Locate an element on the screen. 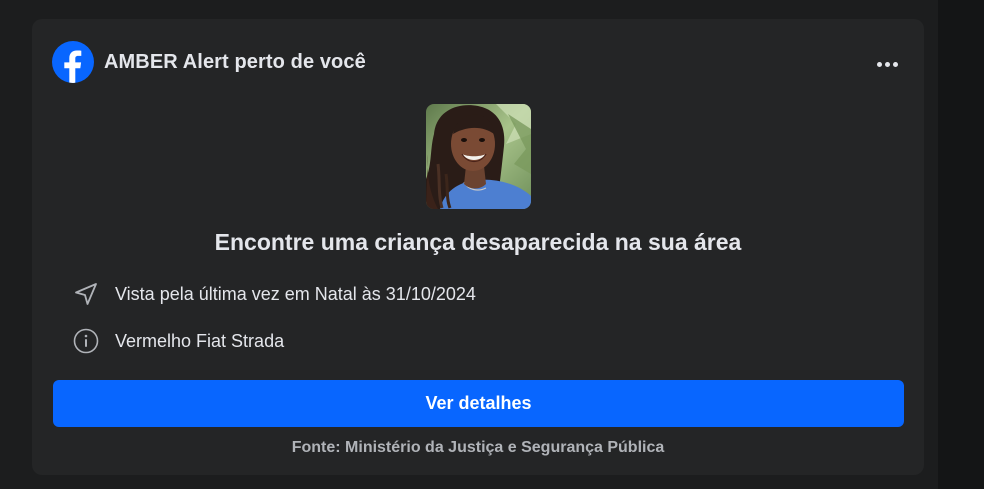 This screenshot has width=984, height=489. more-options-button is located at coordinates (887, 64).